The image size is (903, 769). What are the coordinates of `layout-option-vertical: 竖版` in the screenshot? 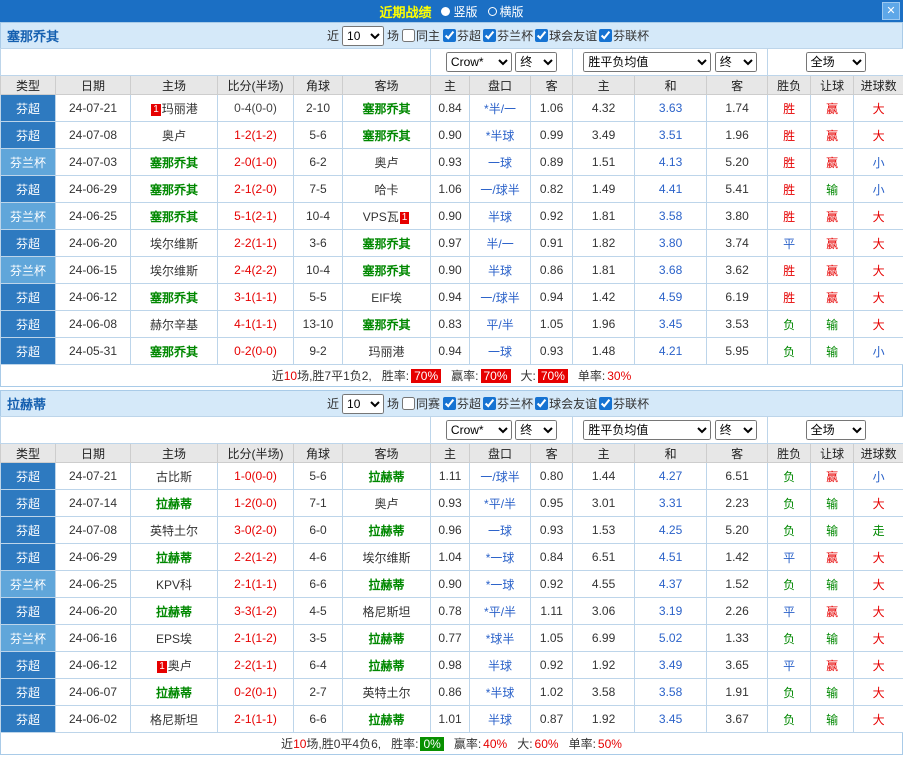 It's located at (459, 11).